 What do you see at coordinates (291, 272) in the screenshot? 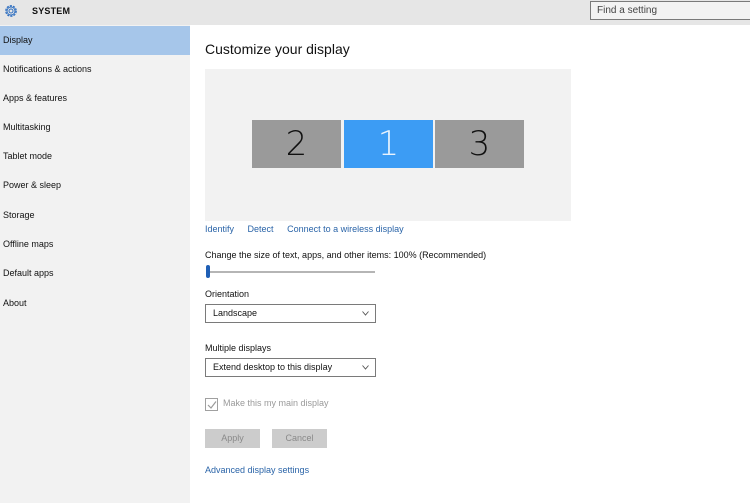
I see `scale-slider-track` at bounding box center [291, 272].